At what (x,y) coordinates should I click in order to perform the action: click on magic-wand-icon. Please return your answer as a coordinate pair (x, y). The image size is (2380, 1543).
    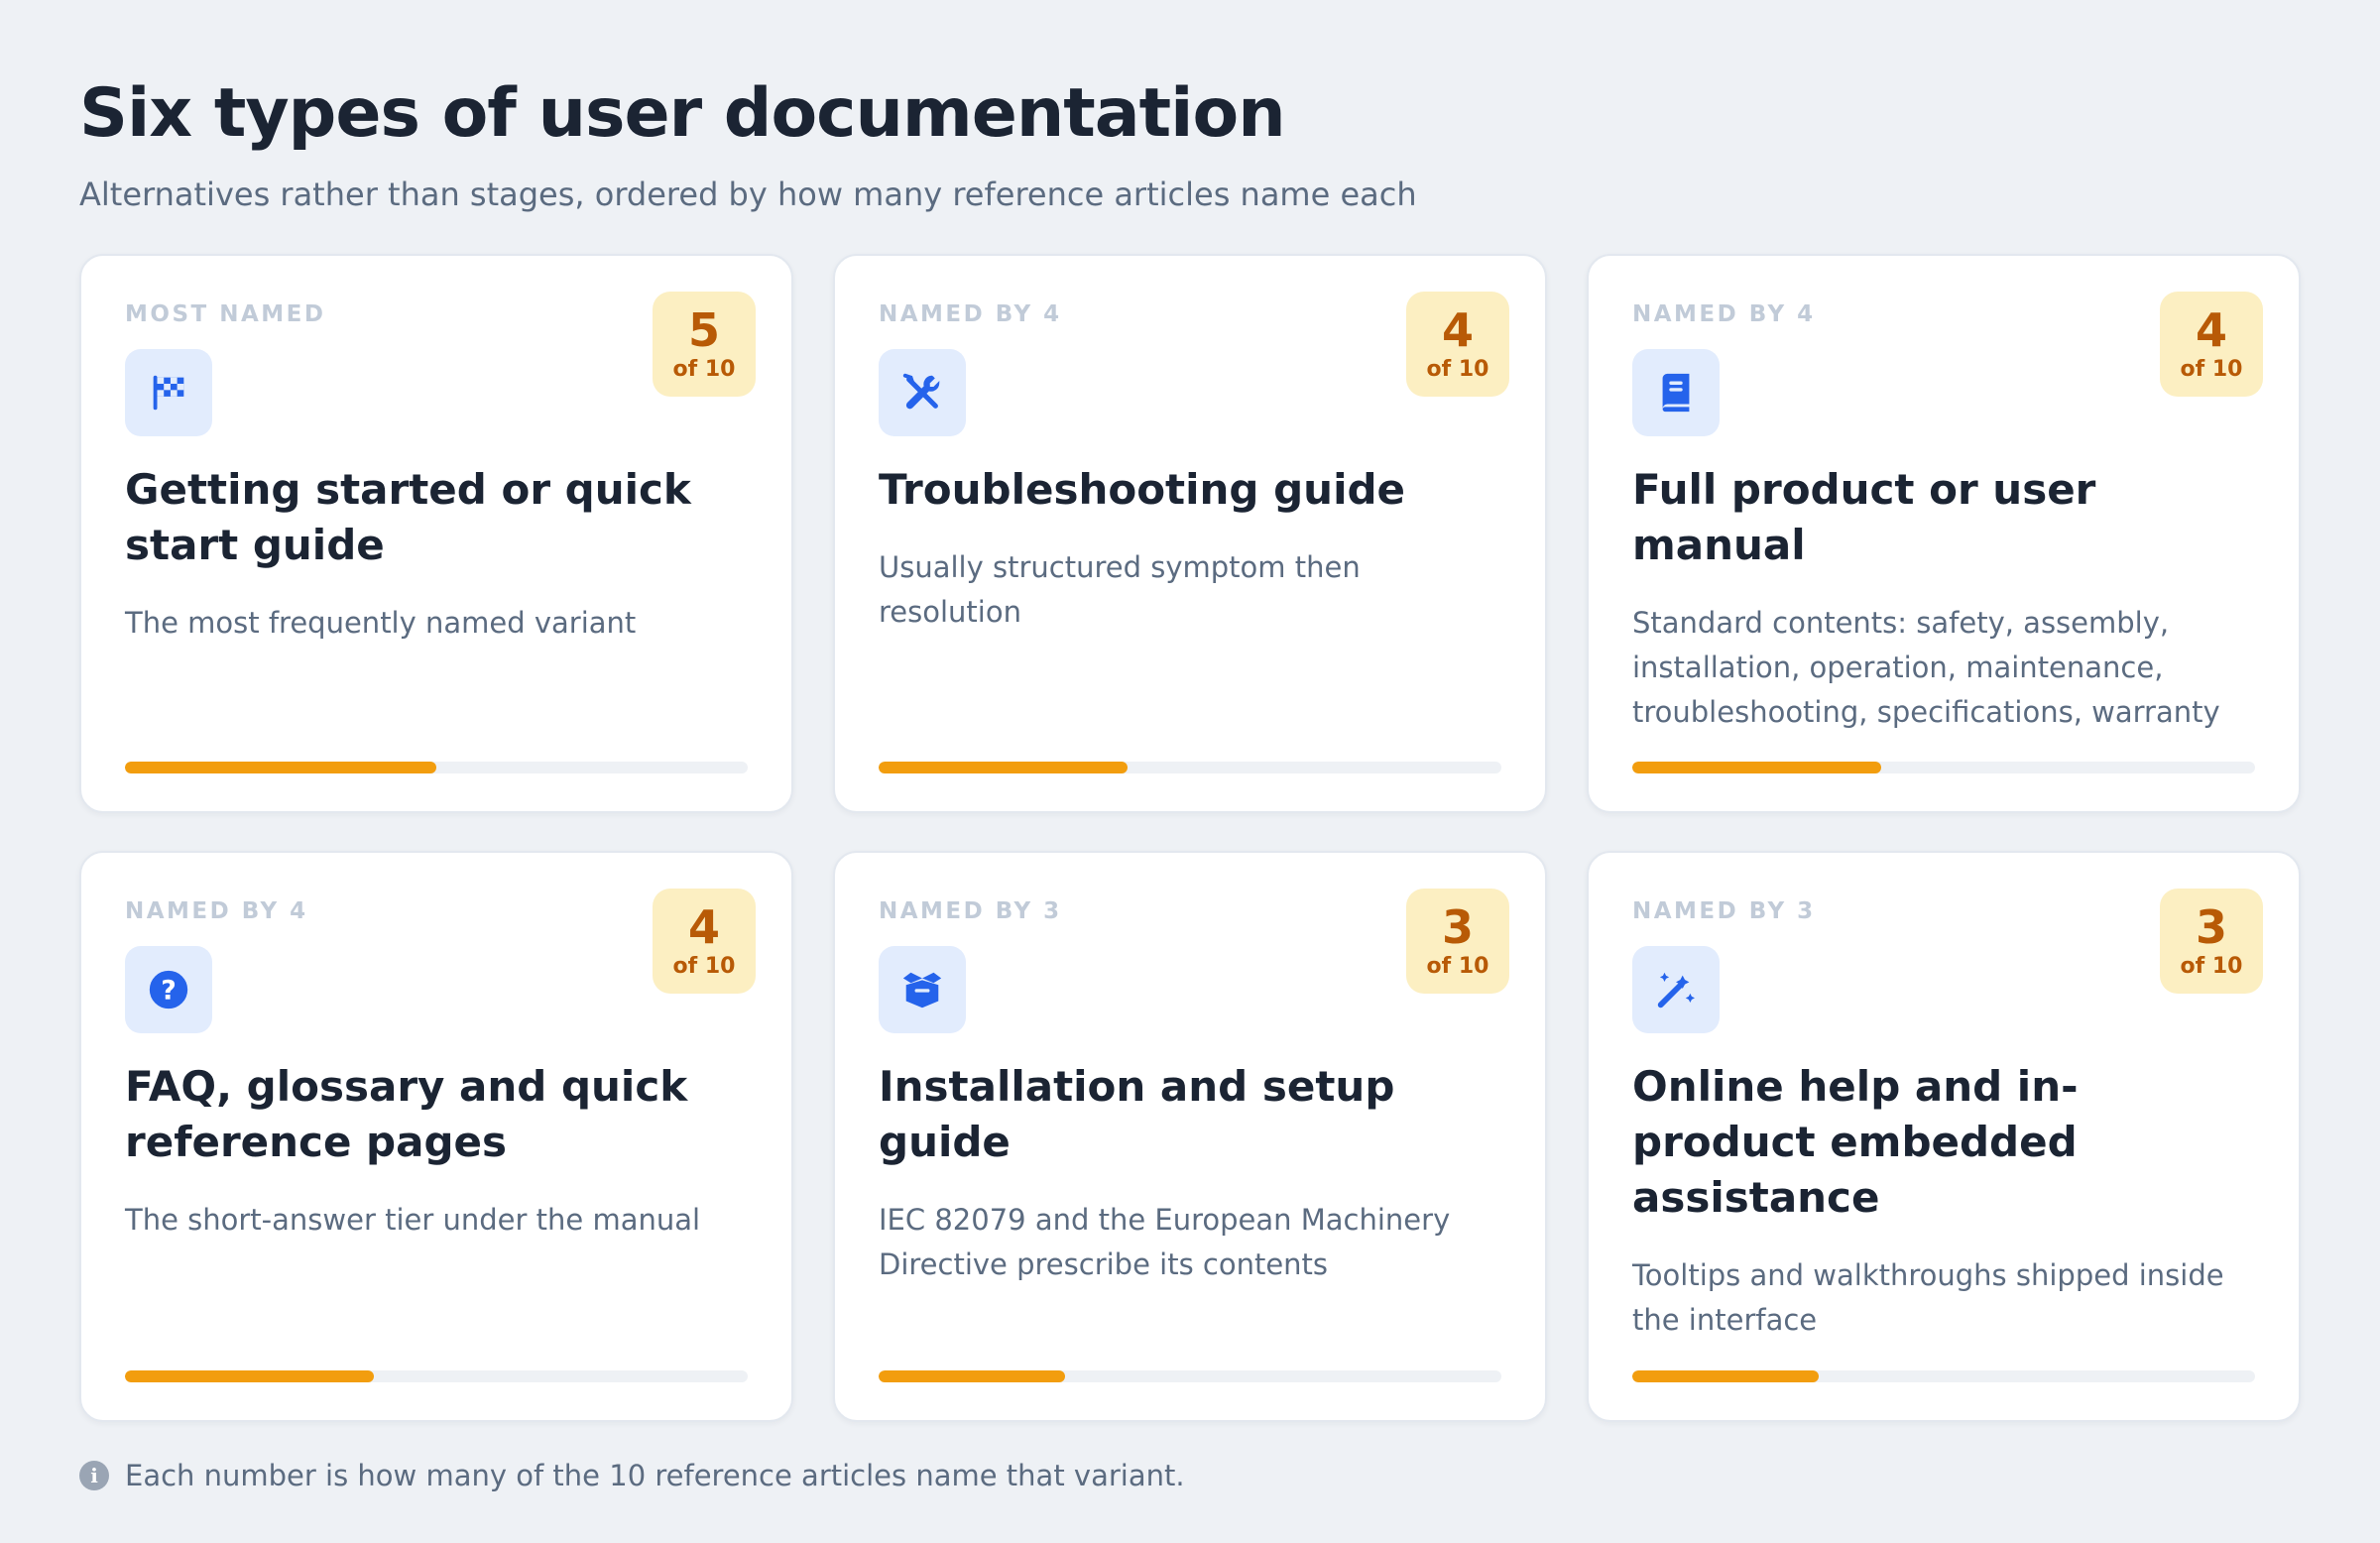
    Looking at the image, I should click on (1676, 989).